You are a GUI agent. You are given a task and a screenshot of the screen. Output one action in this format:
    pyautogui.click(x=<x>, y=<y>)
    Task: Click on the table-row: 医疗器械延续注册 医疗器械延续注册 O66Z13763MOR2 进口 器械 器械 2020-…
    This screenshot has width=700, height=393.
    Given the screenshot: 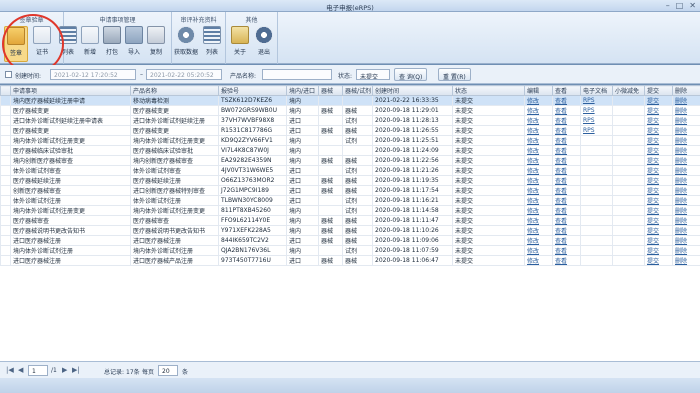 What is the action you would take?
    pyautogui.click(x=350, y=180)
    